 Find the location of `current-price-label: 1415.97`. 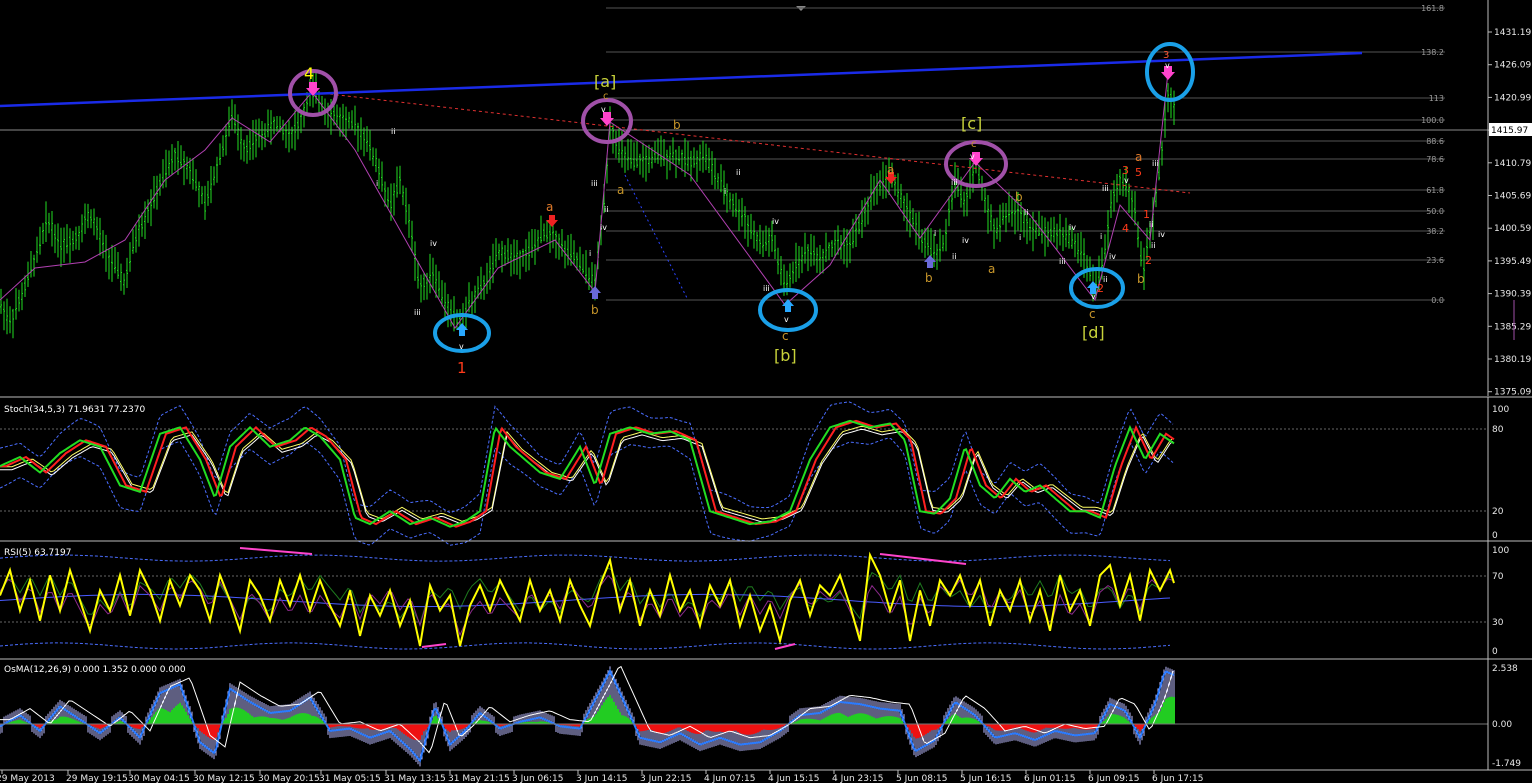

current-price-label: 1415.97 is located at coordinates (1509, 131).